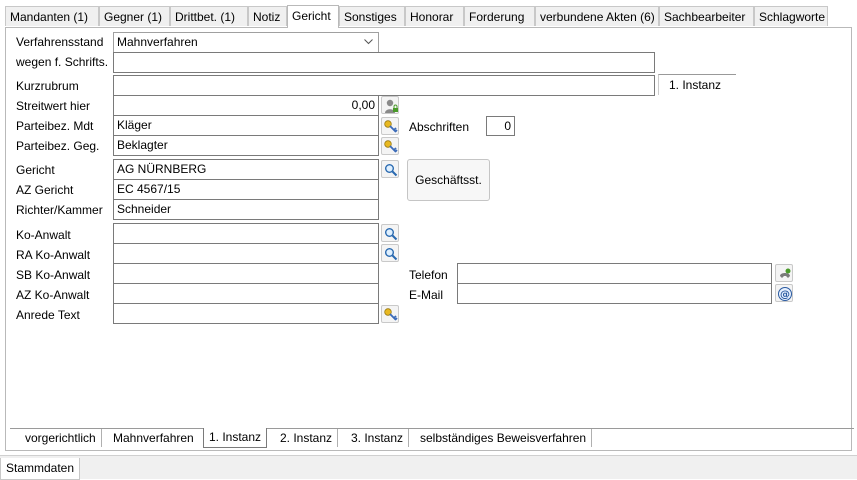 The height and width of the screenshot is (480, 857). I want to click on gericht-label: Gericht, so click(35, 170).